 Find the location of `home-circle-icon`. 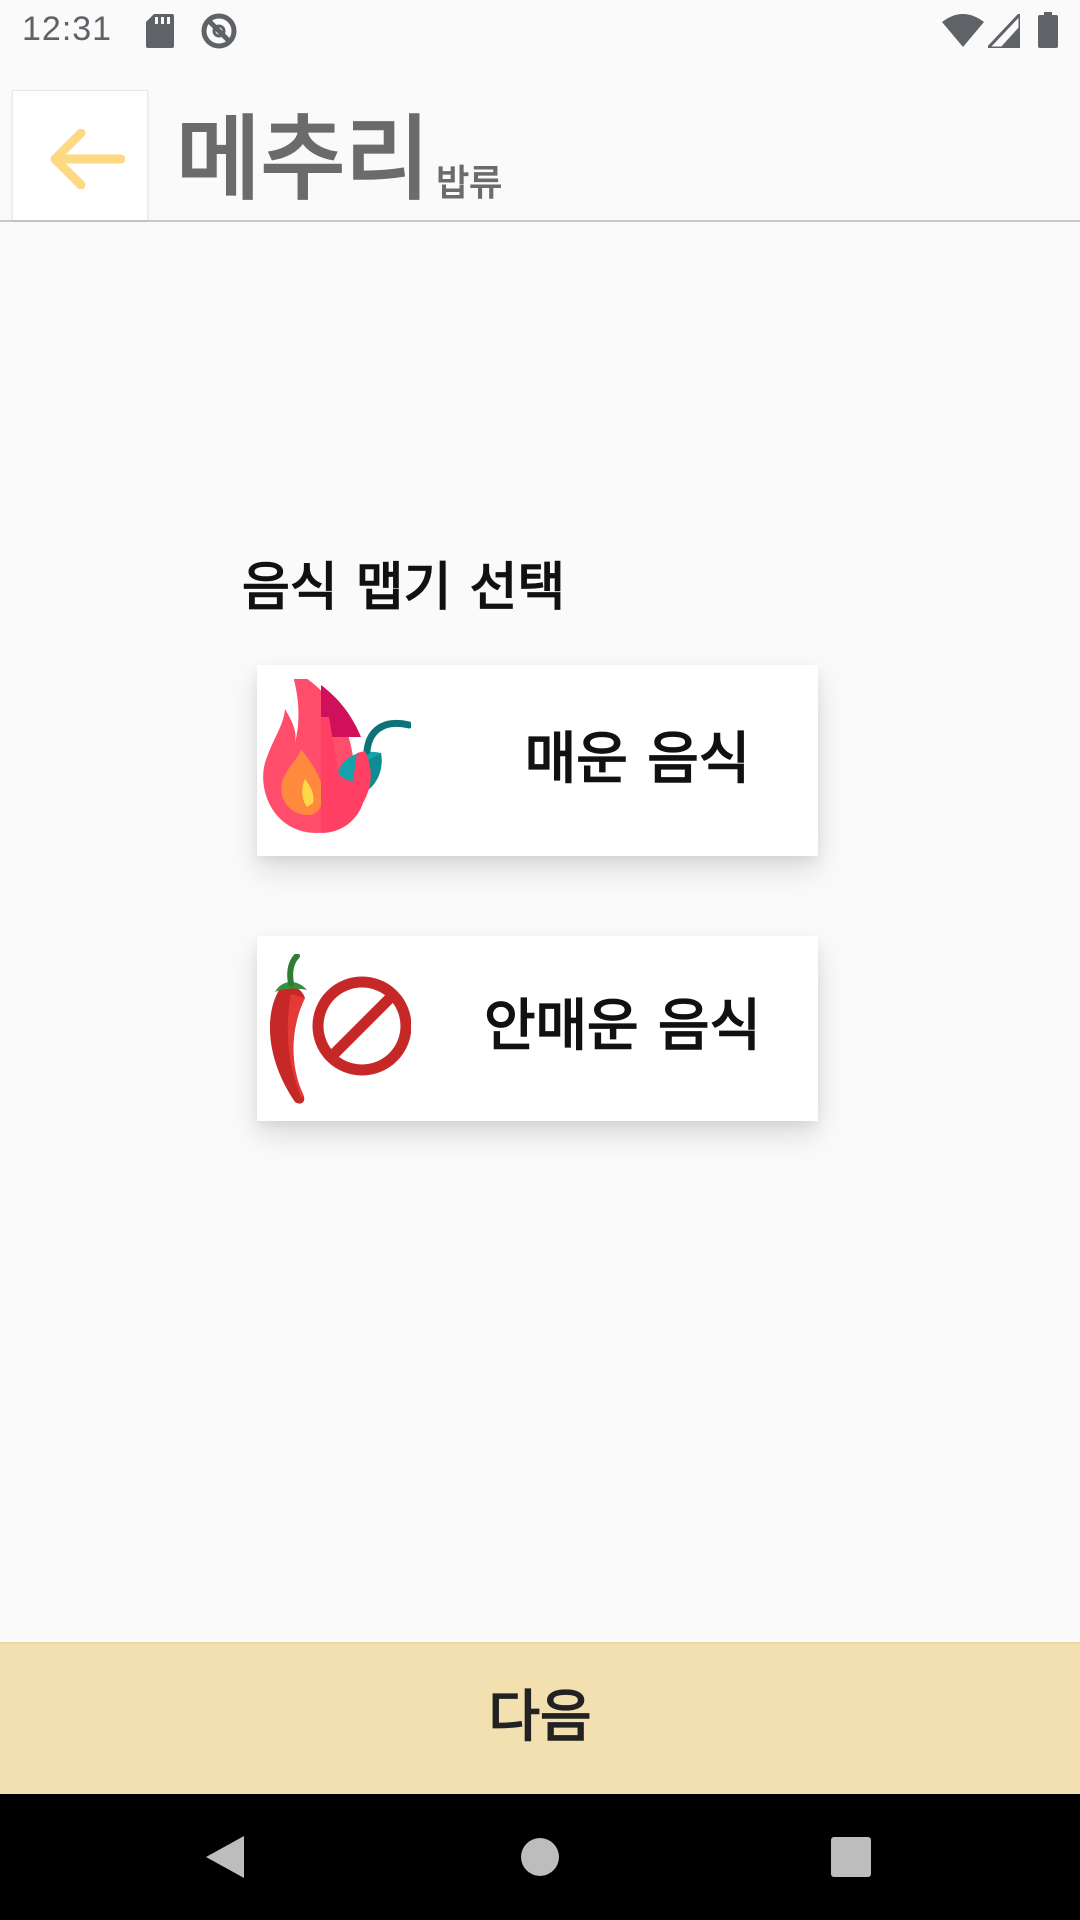

home-circle-icon is located at coordinates (540, 1859).